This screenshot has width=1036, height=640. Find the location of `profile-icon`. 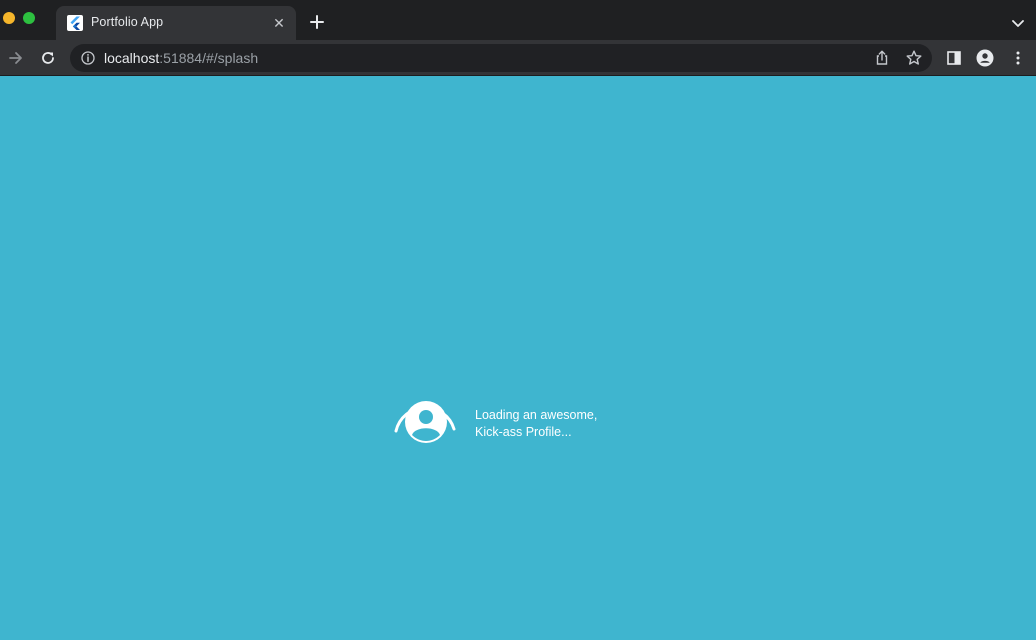

profile-icon is located at coordinates (985, 58).